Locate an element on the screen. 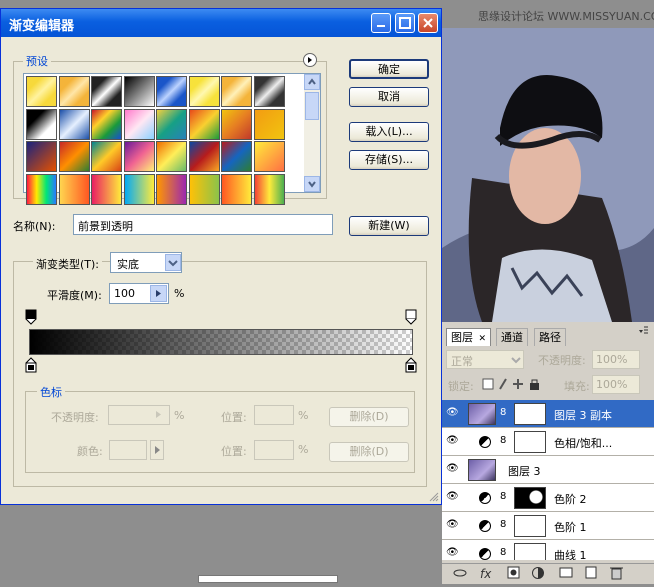  fill-input: 100% is located at coordinates (616, 384).